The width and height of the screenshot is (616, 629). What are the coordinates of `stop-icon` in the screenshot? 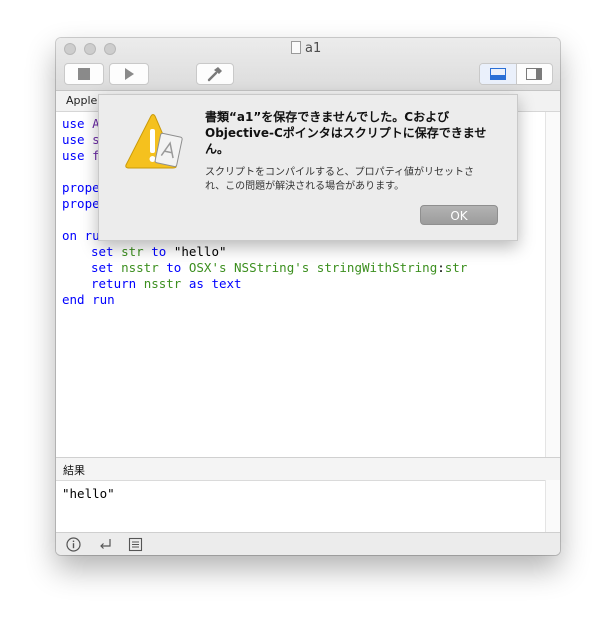 It's located at (84, 74).